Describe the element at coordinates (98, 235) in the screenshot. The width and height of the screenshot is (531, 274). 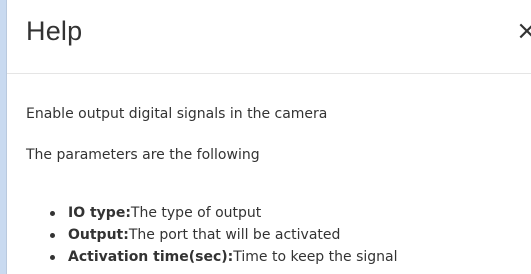
I see `param-name: Output:` at that location.